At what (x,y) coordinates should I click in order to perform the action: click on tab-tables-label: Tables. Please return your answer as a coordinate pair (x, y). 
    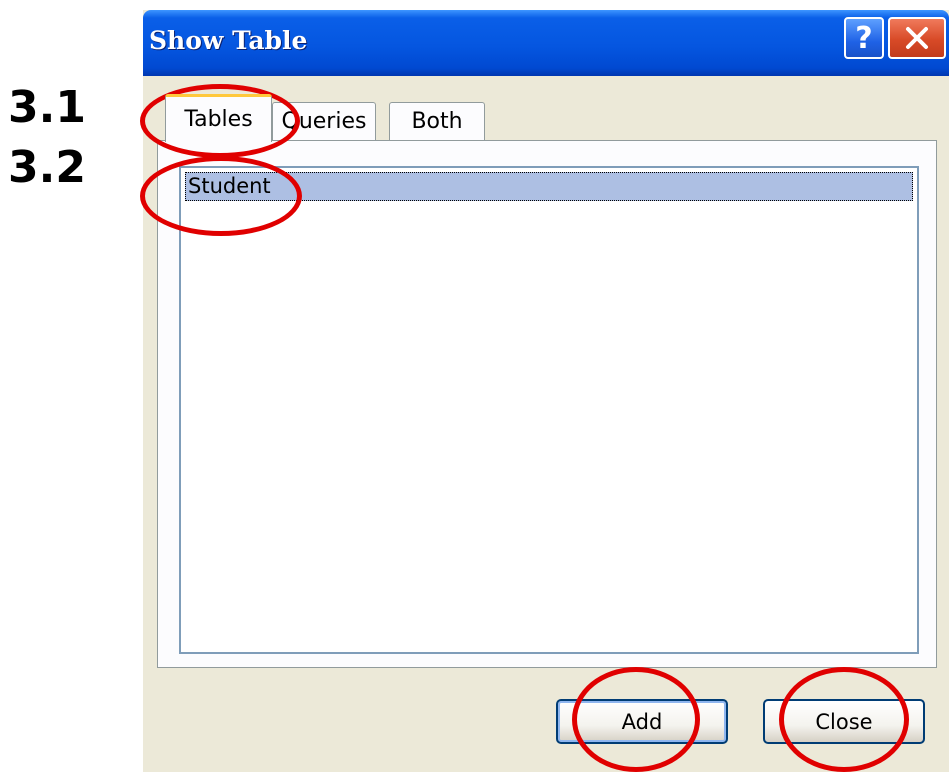
    Looking at the image, I should click on (218, 119).